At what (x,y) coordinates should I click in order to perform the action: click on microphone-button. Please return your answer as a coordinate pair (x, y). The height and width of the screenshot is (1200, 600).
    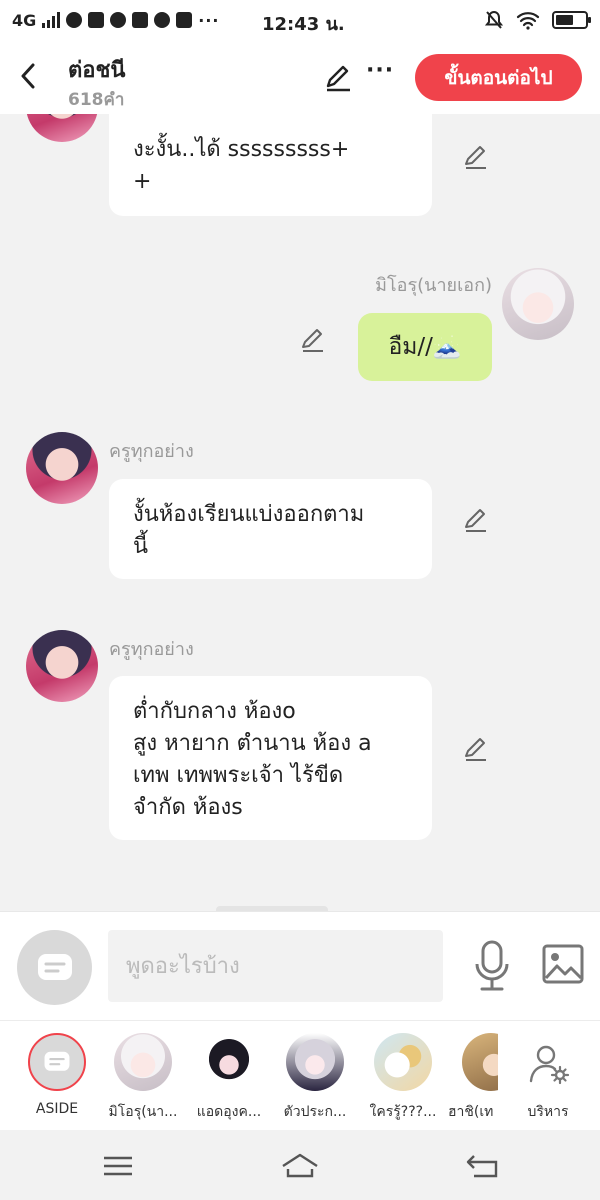
    Looking at the image, I should click on (492, 966).